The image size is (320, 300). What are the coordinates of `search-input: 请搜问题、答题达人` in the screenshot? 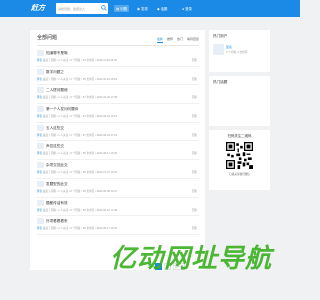 It's located at (82, 8).